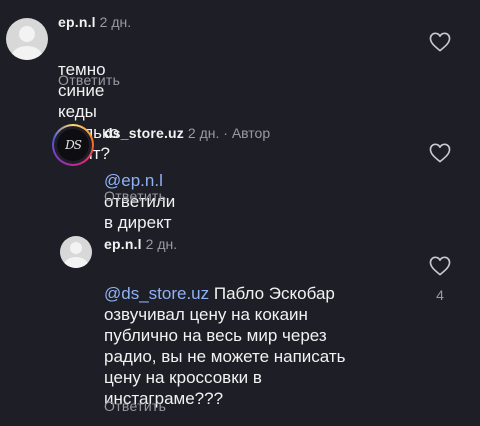 This screenshot has height=426, width=480. I want to click on username: ds_store.uz, so click(144, 133).